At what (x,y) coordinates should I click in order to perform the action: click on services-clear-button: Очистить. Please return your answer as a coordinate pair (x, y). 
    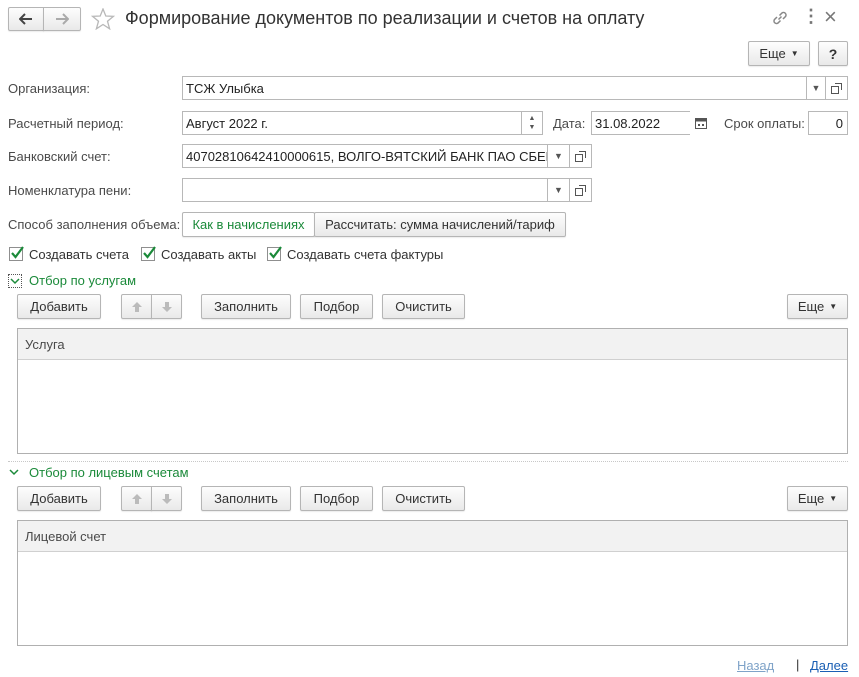
    Looking at the image, I should click on (423, 306).